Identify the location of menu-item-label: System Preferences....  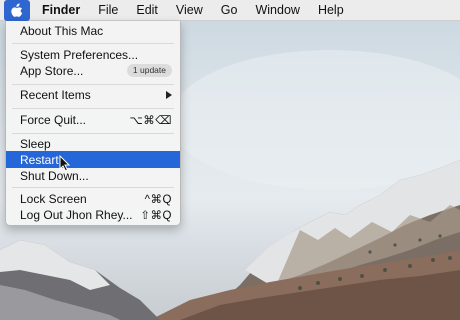
(79, 54).